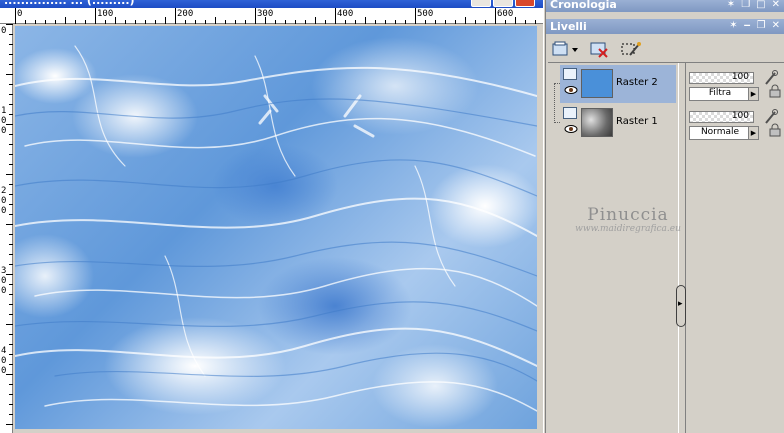 This screenshot has width=784, height=433. Describe the element at coordinates (637, 82) in the screenshot. I see `layer-name: Raster 2` at that location.